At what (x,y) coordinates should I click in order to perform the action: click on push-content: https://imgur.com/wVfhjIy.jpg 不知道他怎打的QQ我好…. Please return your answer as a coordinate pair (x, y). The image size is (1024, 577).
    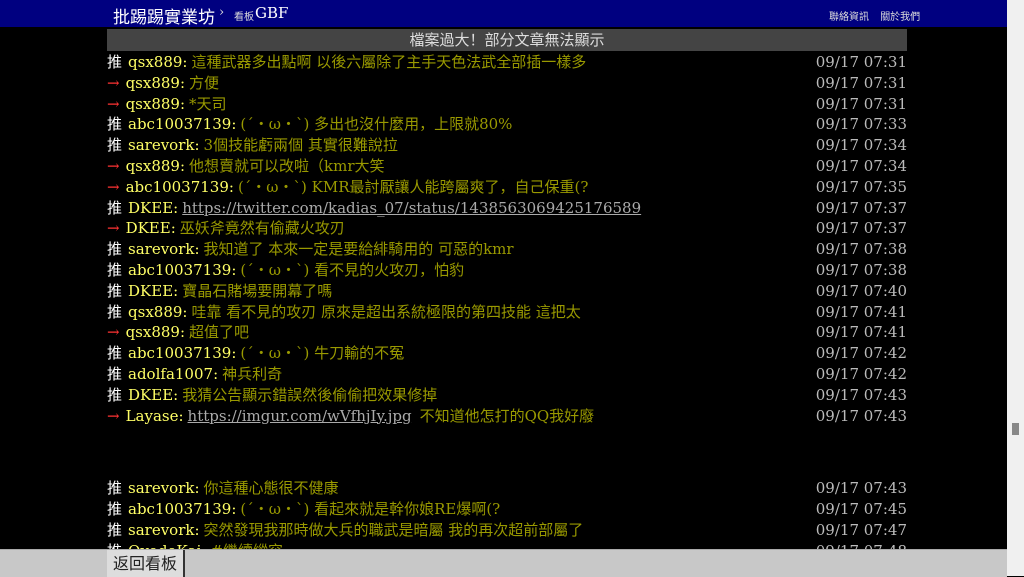
    Looking at the image, I should click on (391, 416).